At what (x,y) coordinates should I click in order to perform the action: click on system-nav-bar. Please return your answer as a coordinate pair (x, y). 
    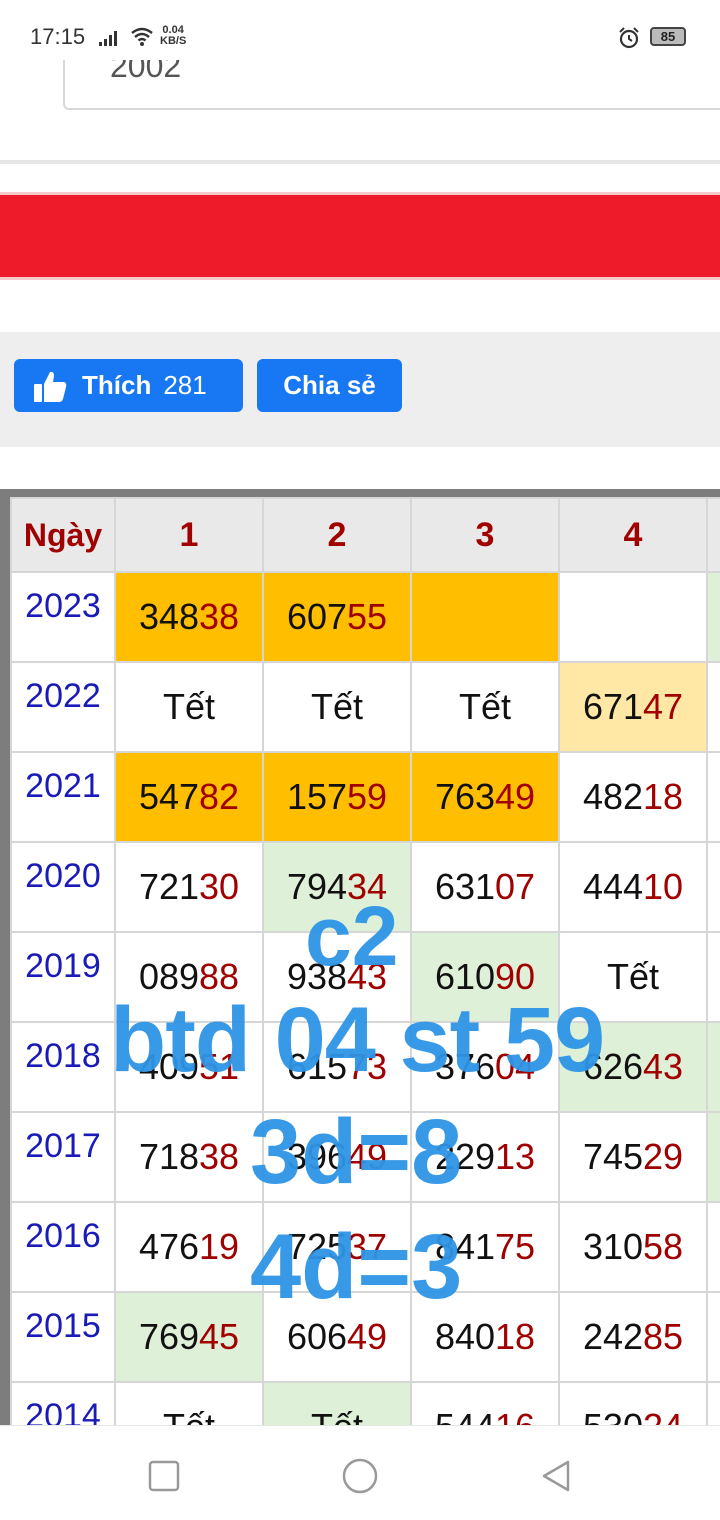
    Looking at the image, I should click on (360, 1472).